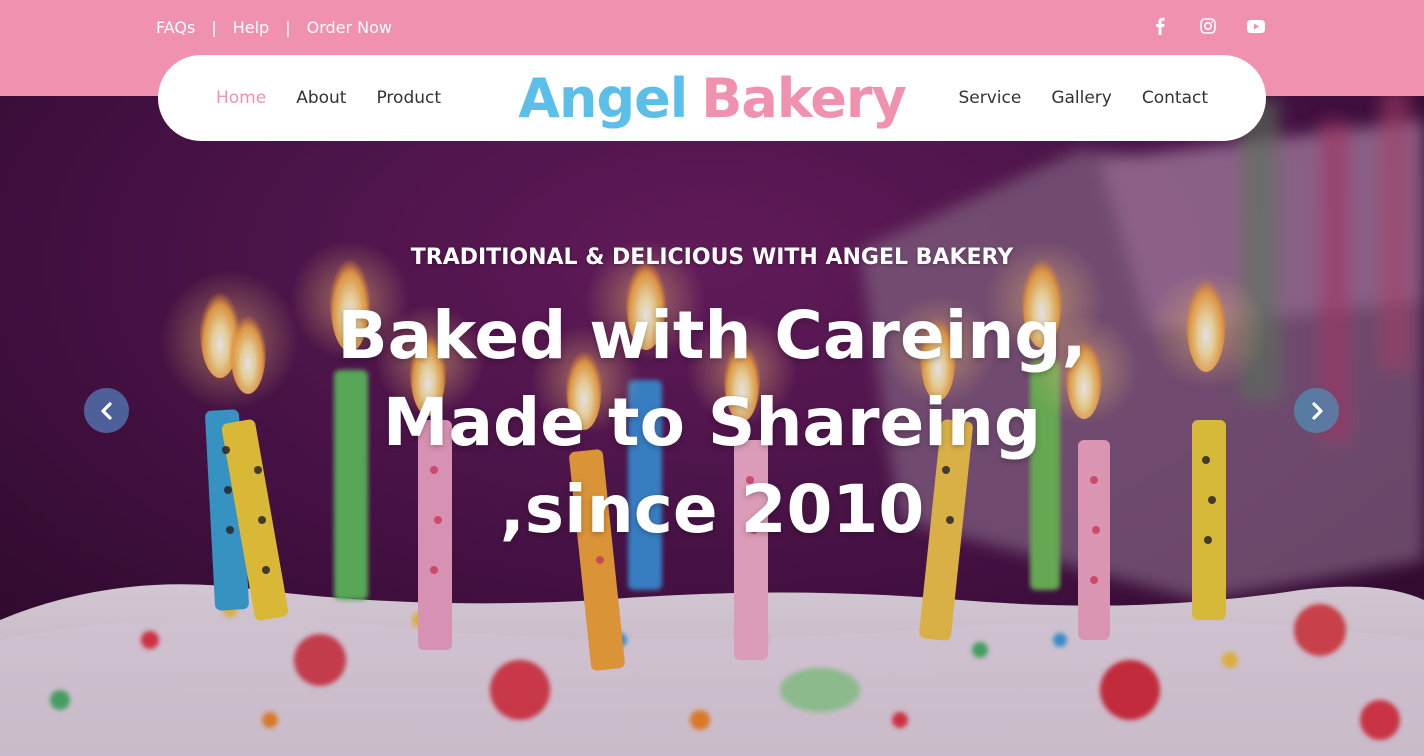 This screenshot has height=756, width=1424. I want to click on nav-gallery: Gallery, so click(1081, 98).